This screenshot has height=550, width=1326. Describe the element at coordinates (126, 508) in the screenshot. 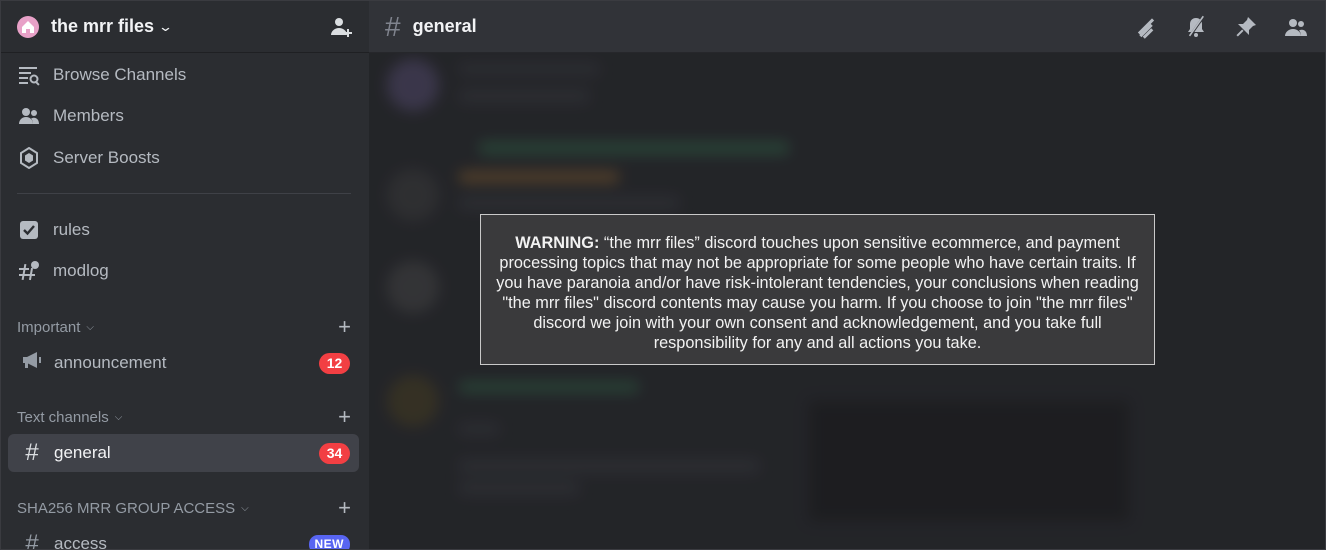

I see `category-sha-label: SHA256 MRR GROUP ACCESS` at that location.